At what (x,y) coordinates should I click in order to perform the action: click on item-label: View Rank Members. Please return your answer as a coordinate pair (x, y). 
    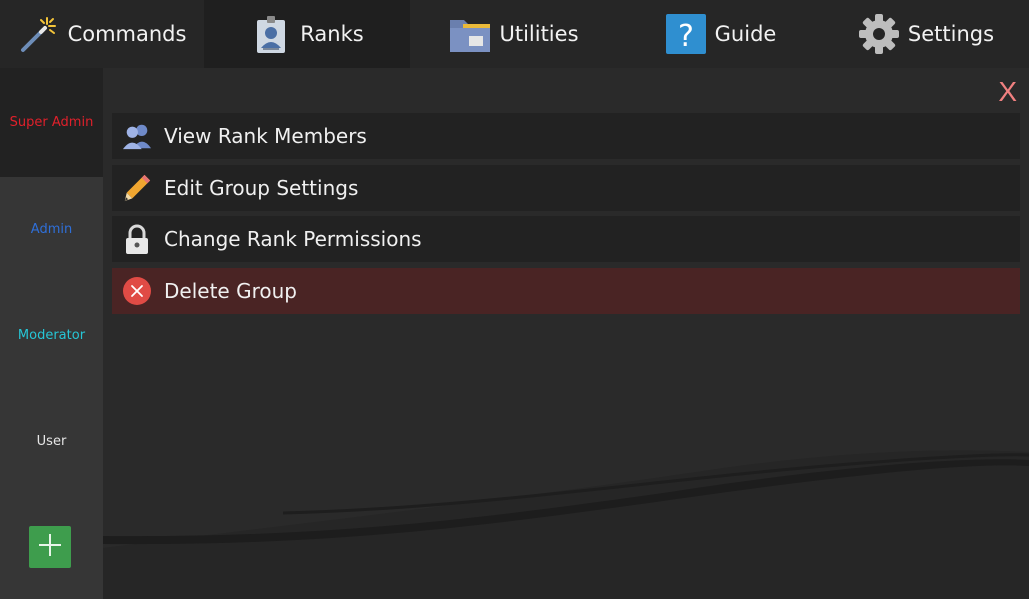
    Looking at the image, I should click on (265, 136).